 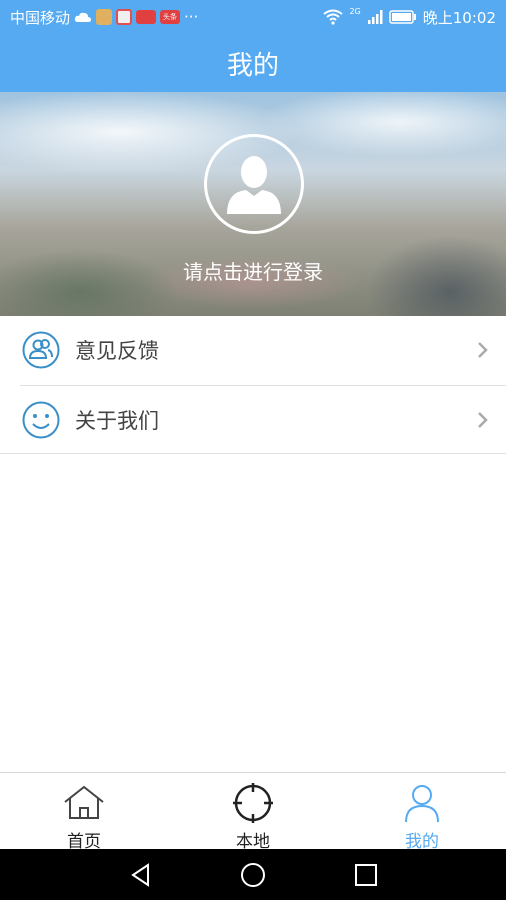 What do you see at coordinates (375, 17) in the screenshot?
I see `signal-icon` at bounding box center [375, 17].